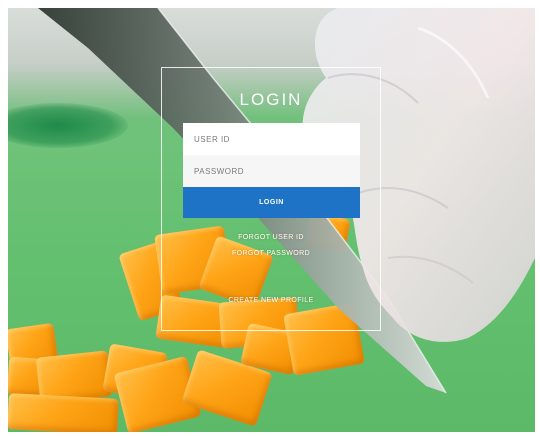 Image resolution: width=540 pixels, height=436 pixels. Describe the element at coordinates (63, 412) in the screenshot. I see `pepper-piece` at that location.